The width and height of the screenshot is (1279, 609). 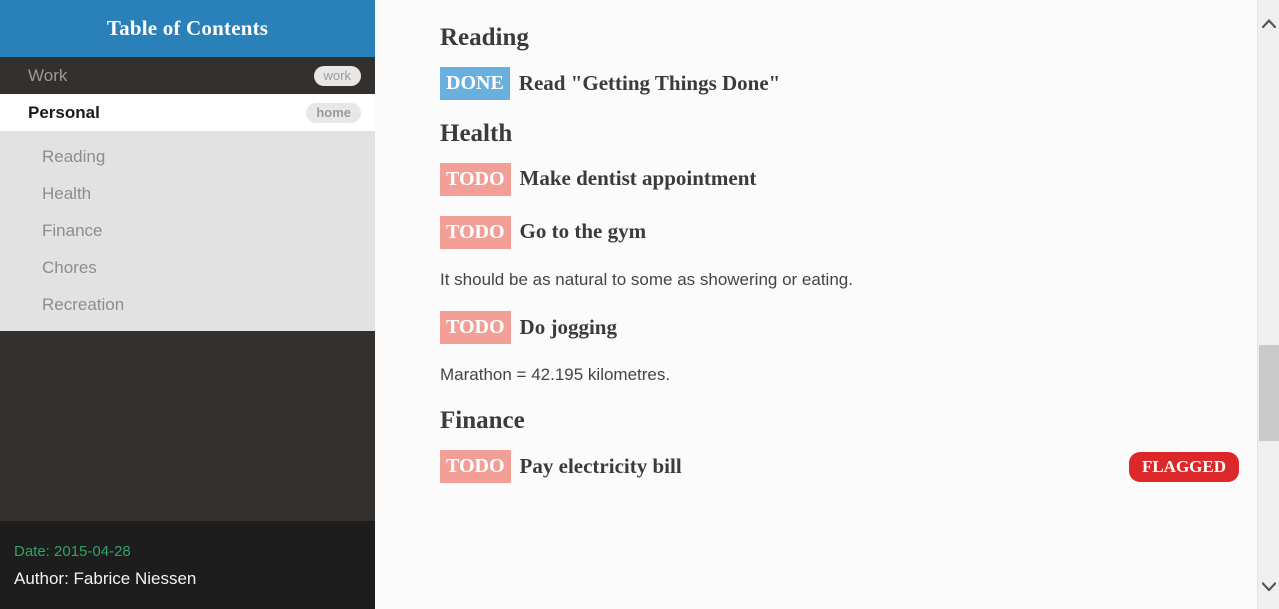 I want to click on sidebar-item-reading: Reading, so click(x=187, y=156).